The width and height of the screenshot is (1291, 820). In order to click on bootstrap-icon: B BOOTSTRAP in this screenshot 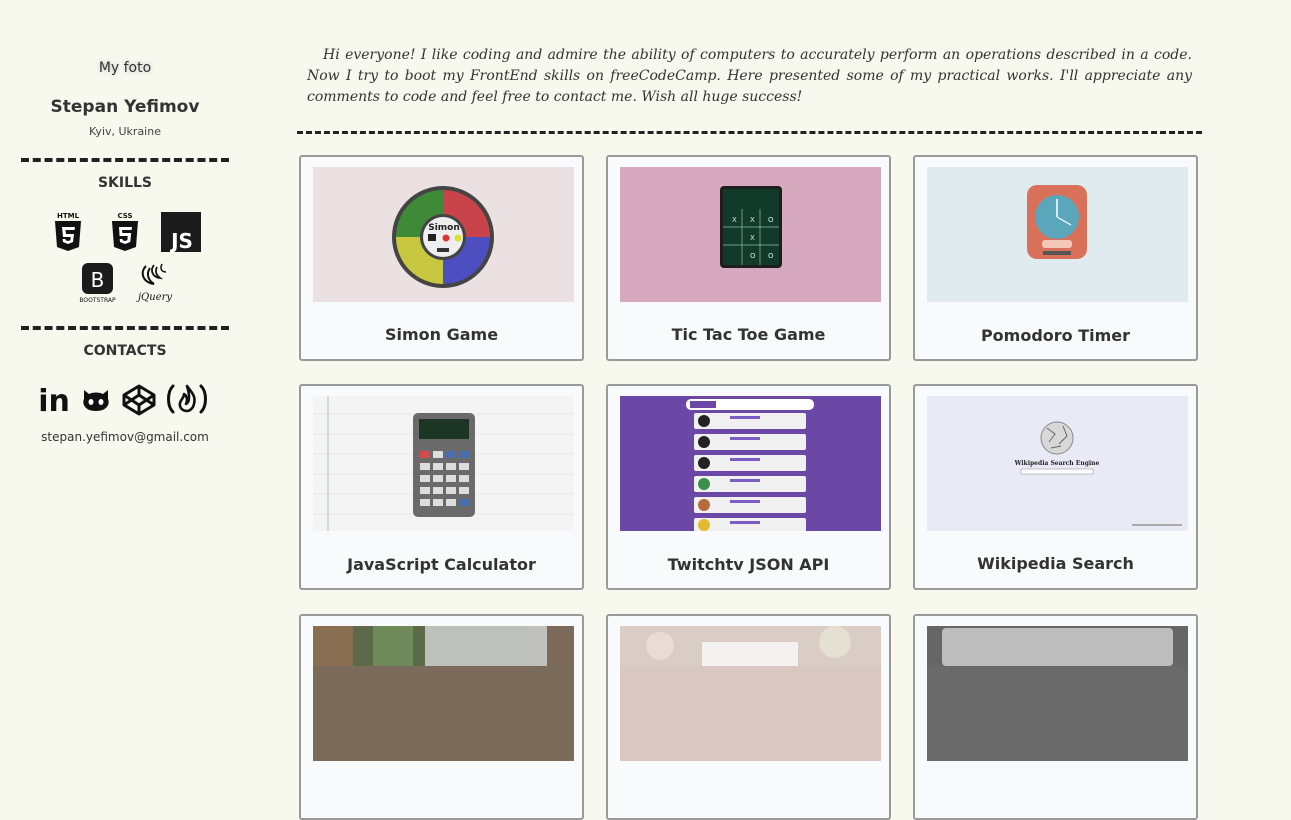, I will do `click(98, 285)`.